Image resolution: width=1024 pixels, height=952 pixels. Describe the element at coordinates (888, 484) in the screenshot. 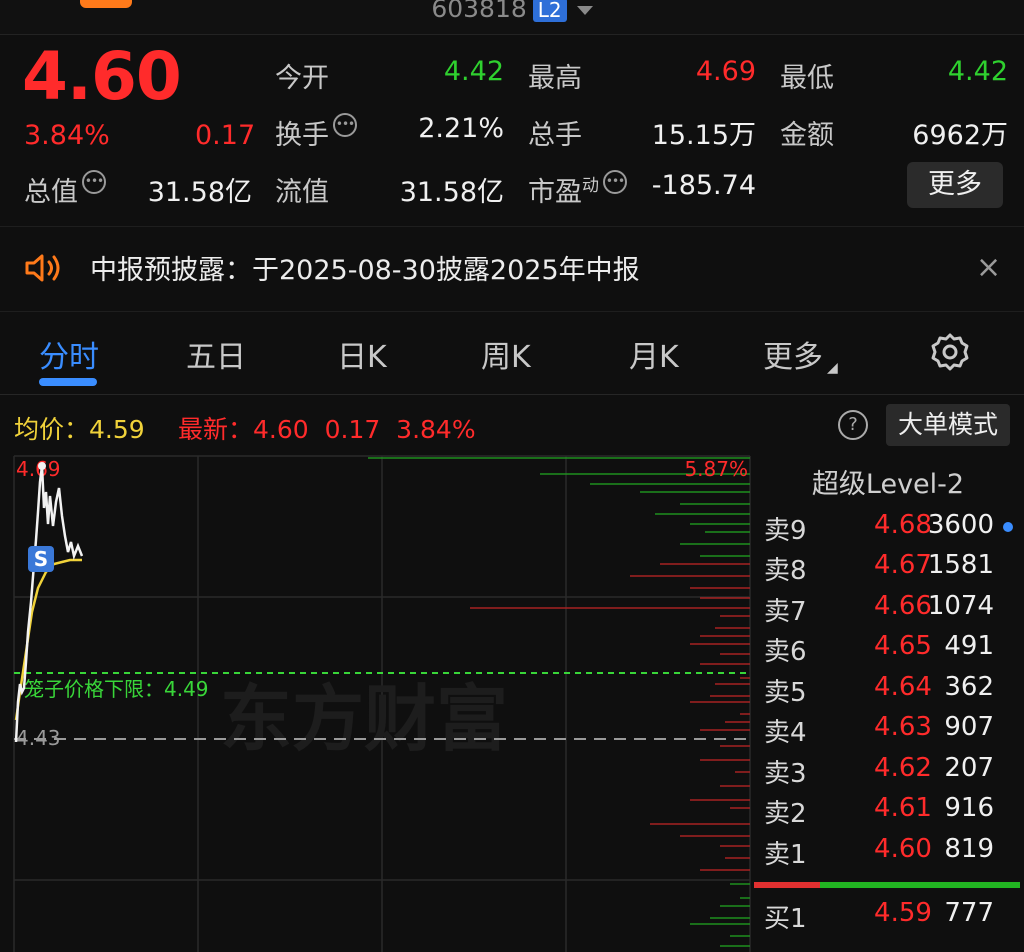

I see `order-book-title: 超级Level-2` at that location.